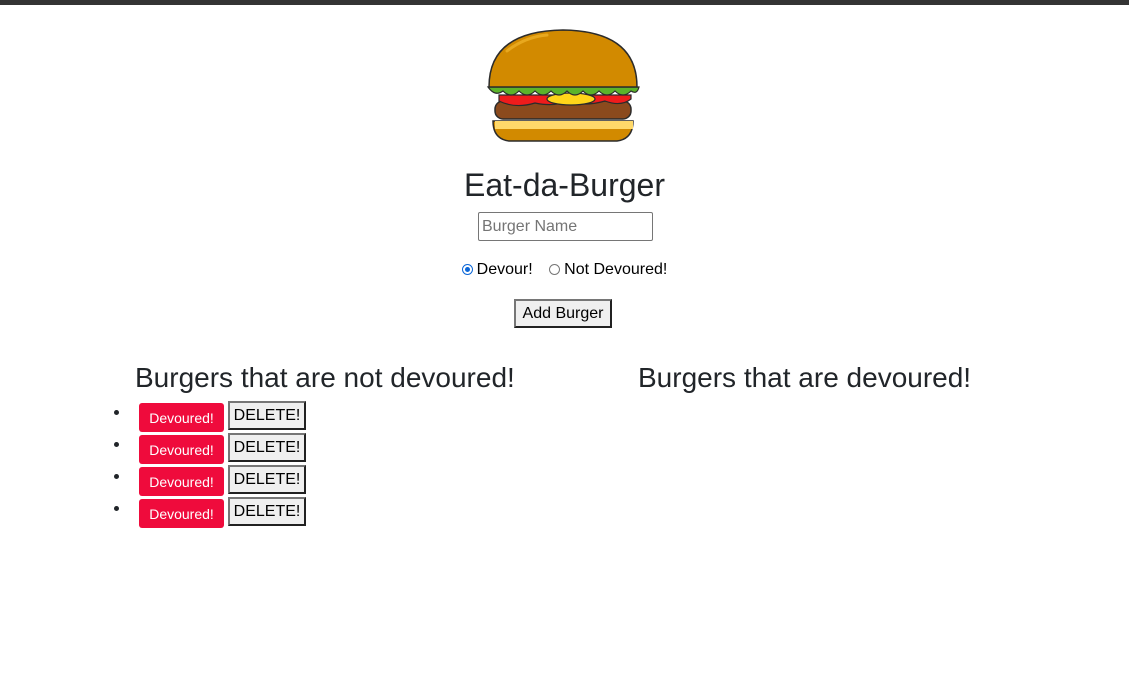 The height and width of the screenshot is (683, 1129). What do you see at coordinates (467, 269) in the screenshot?
I see `radio-devour-checked-icon` at bounding box center [467, 269].